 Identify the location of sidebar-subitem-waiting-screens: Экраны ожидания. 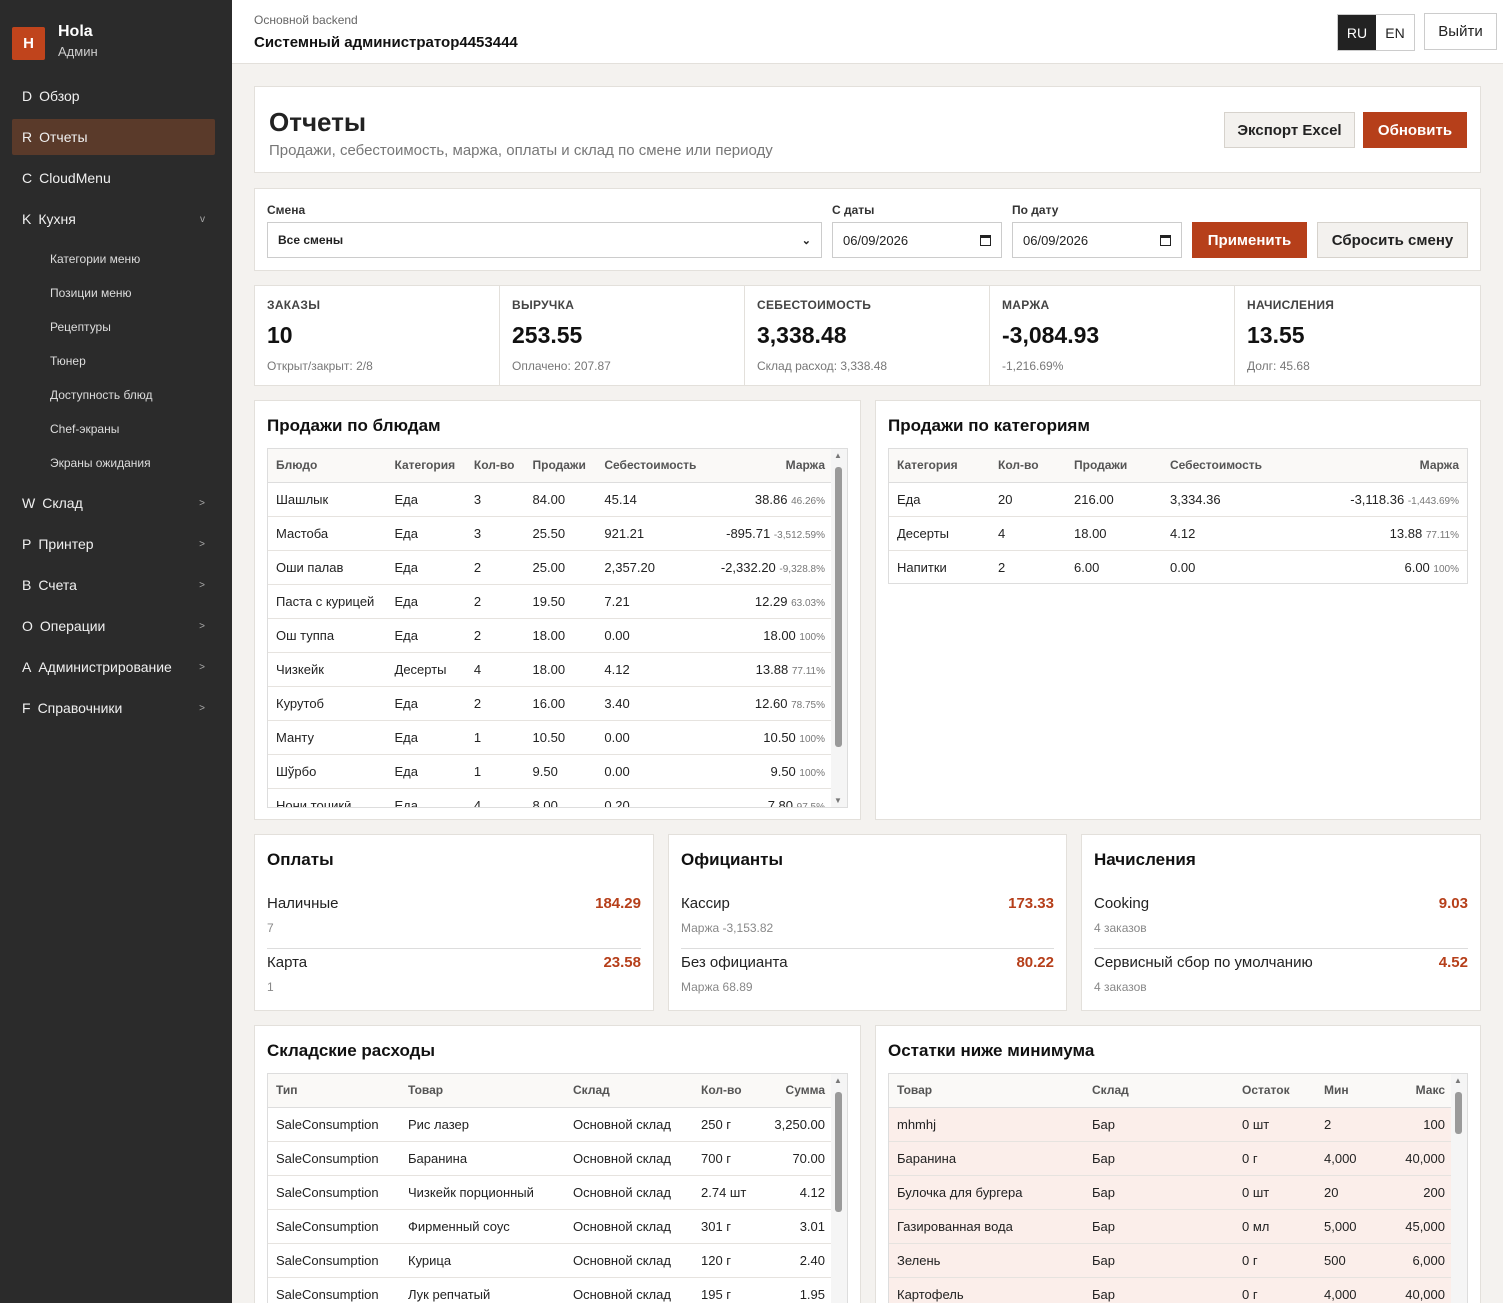
(113, 463).